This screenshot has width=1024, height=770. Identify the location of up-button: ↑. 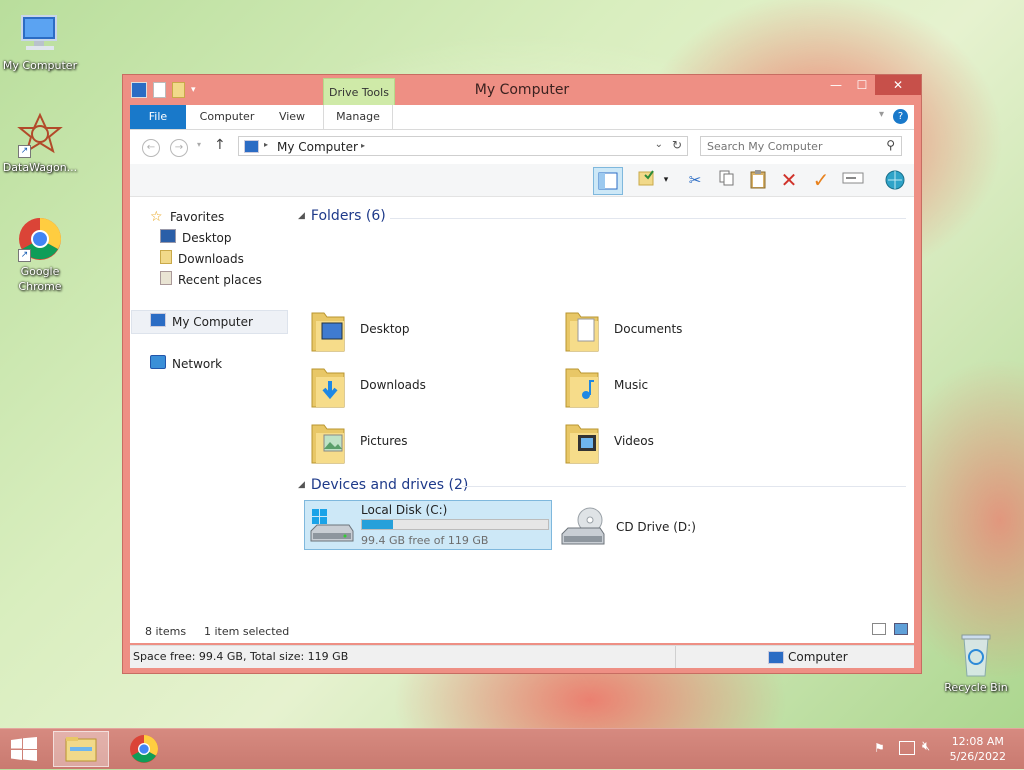
(220, 145).